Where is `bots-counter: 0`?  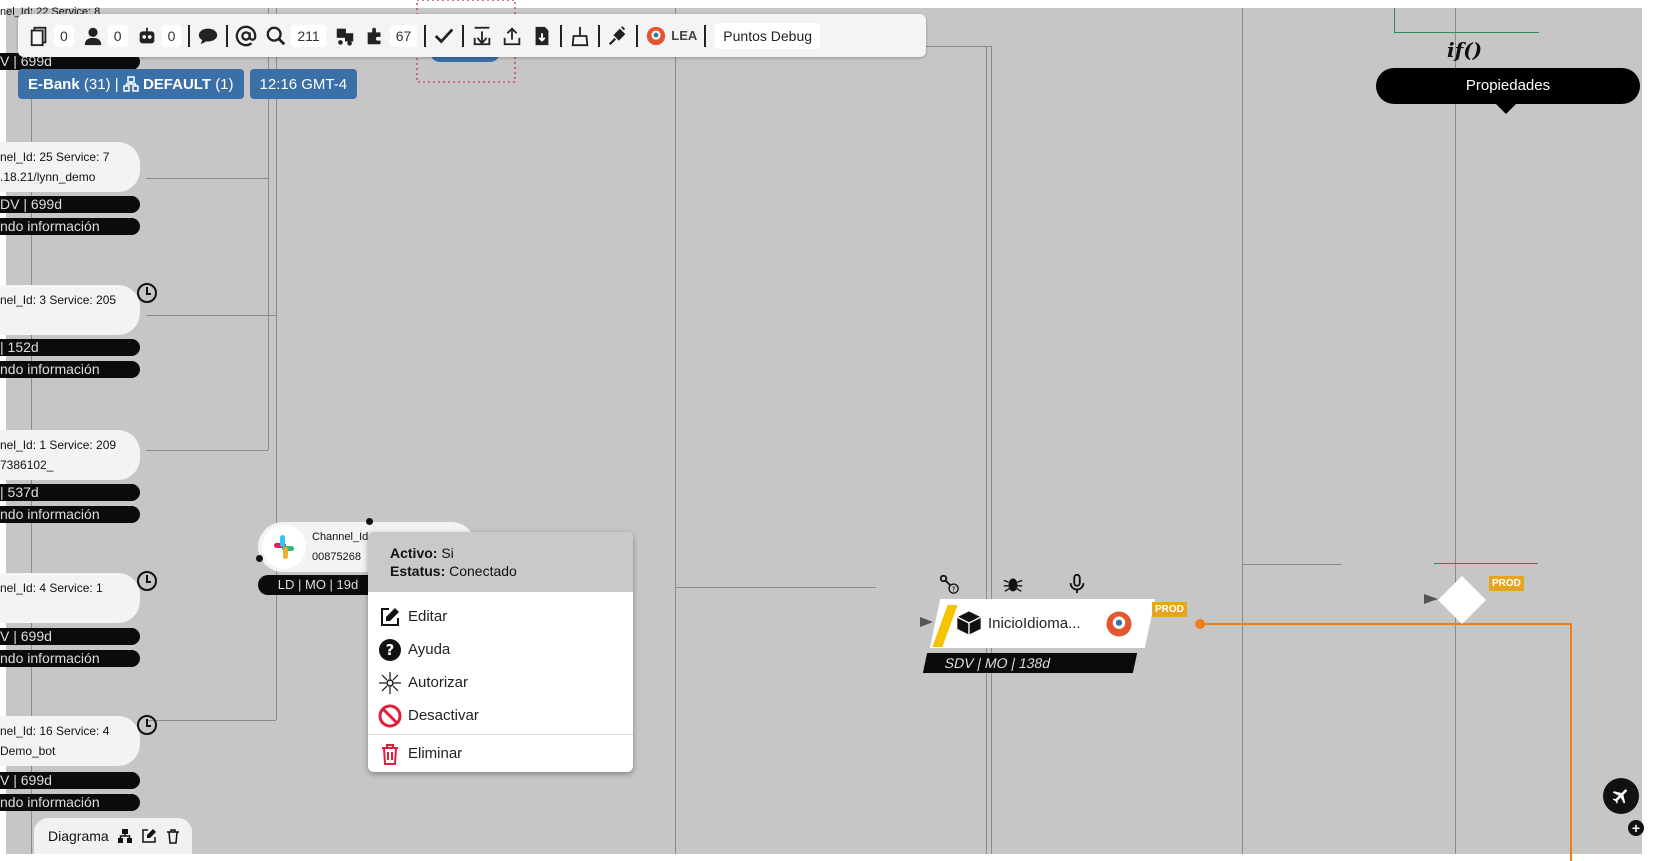
bots-counter: 0 is located at coordinates (159, 36).